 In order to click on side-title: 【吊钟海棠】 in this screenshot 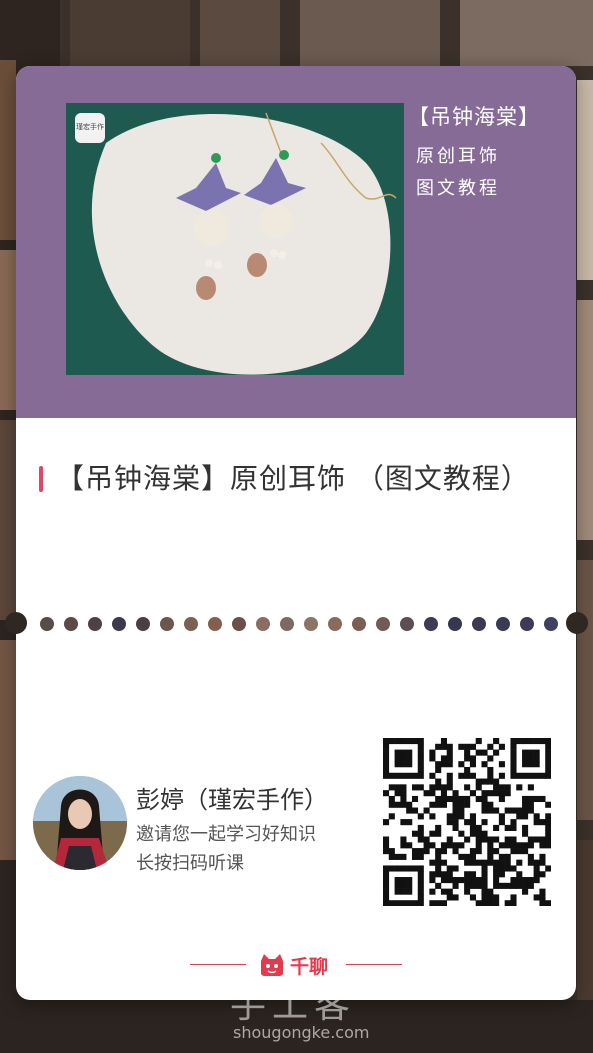, I will do `click(474, 117)`.